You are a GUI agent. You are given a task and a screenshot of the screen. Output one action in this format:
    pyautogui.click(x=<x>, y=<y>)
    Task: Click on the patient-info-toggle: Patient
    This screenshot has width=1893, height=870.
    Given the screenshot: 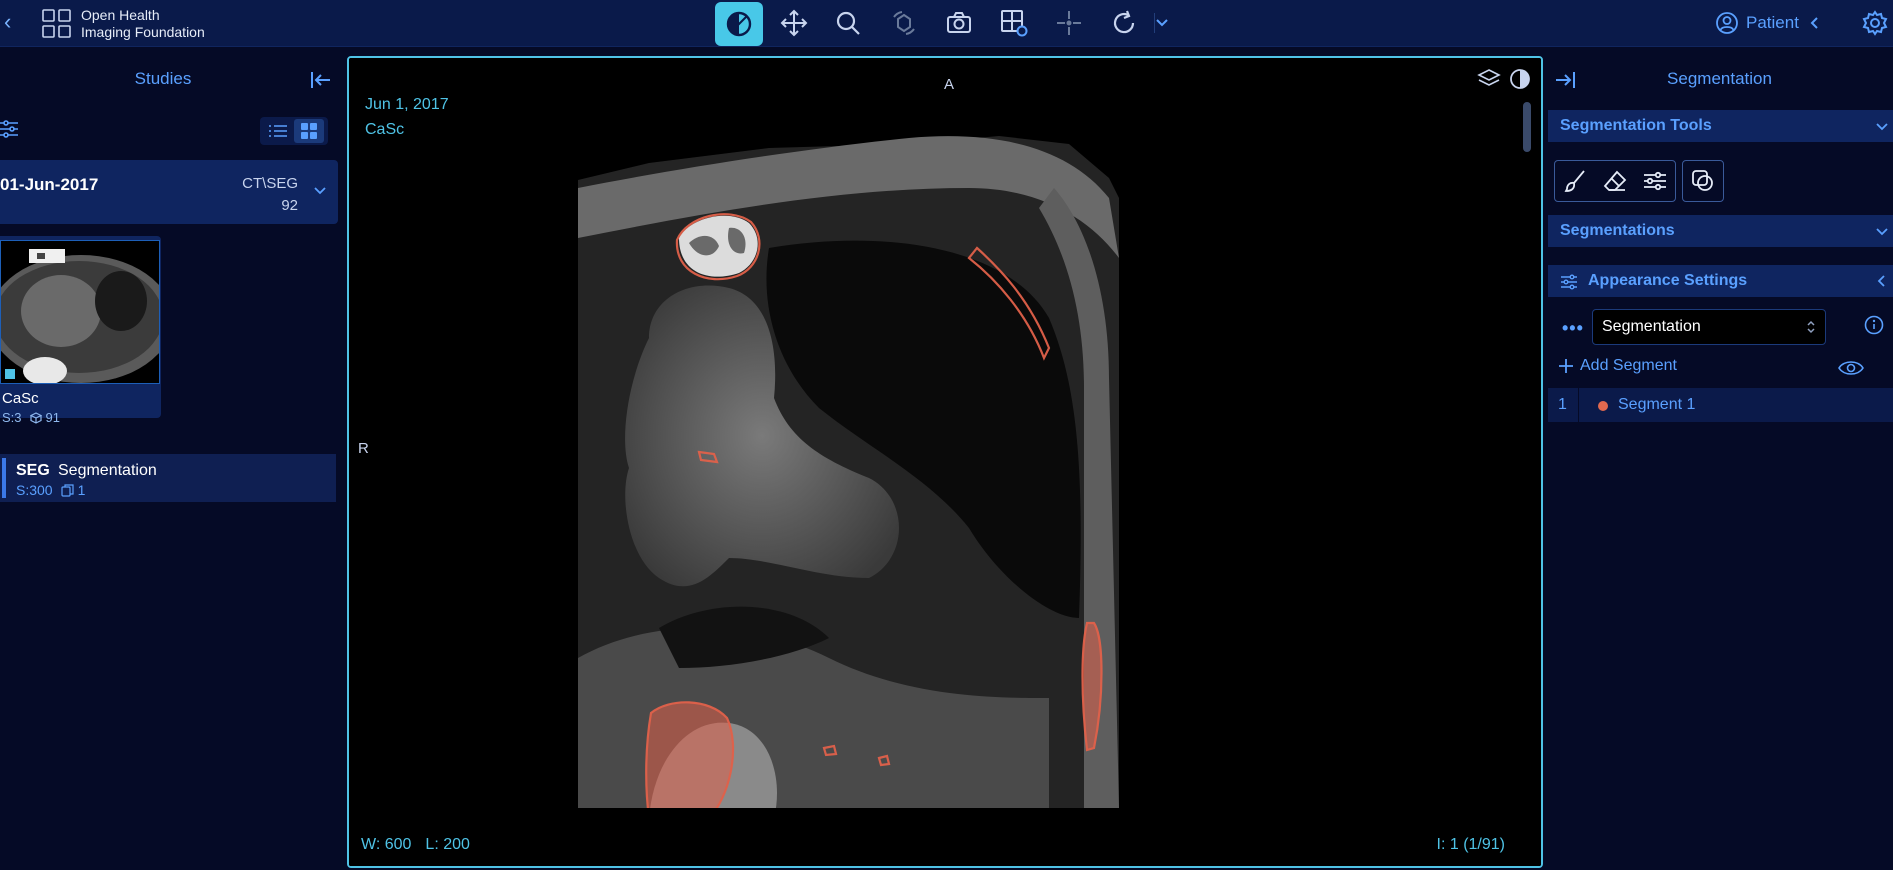 What is the action you would take?
    pyautogui.click(x=1769, y=23)
    